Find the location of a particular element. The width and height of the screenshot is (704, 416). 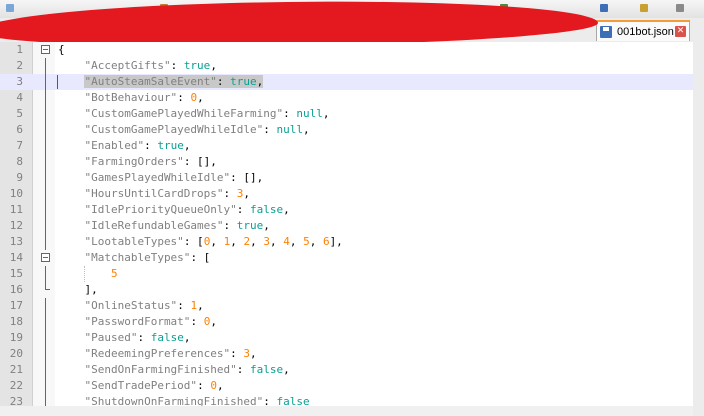

code-token: : [ is located at coordinates (200, 257).